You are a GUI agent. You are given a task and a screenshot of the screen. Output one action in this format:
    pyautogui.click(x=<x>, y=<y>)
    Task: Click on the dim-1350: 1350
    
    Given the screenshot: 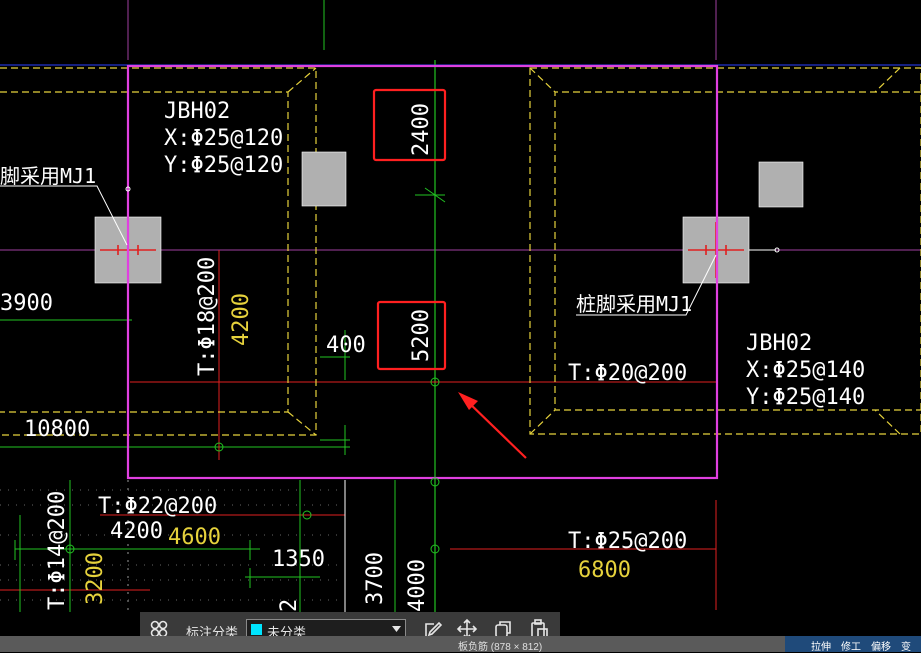 What is the action you would take?
    pyautogui.click(x=298, y=559)
    